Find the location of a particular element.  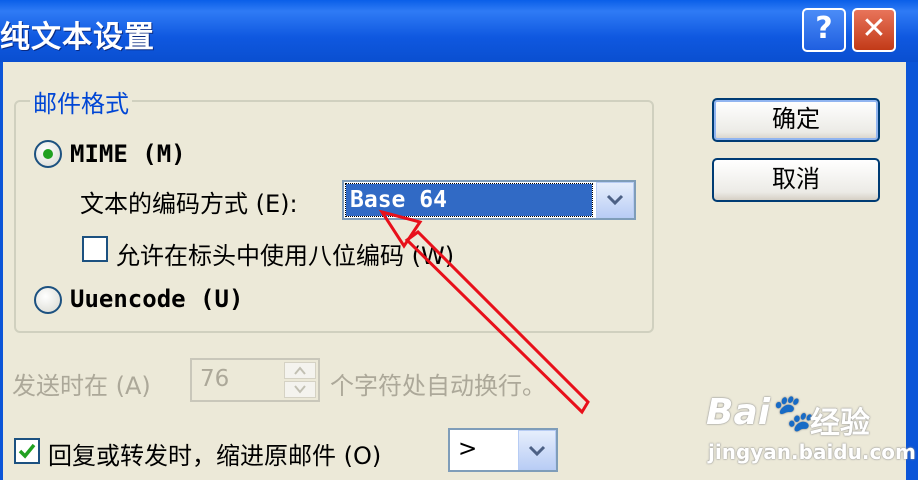

watermark-url: jingyan.baidu.com is located at coordinates (812, 452).